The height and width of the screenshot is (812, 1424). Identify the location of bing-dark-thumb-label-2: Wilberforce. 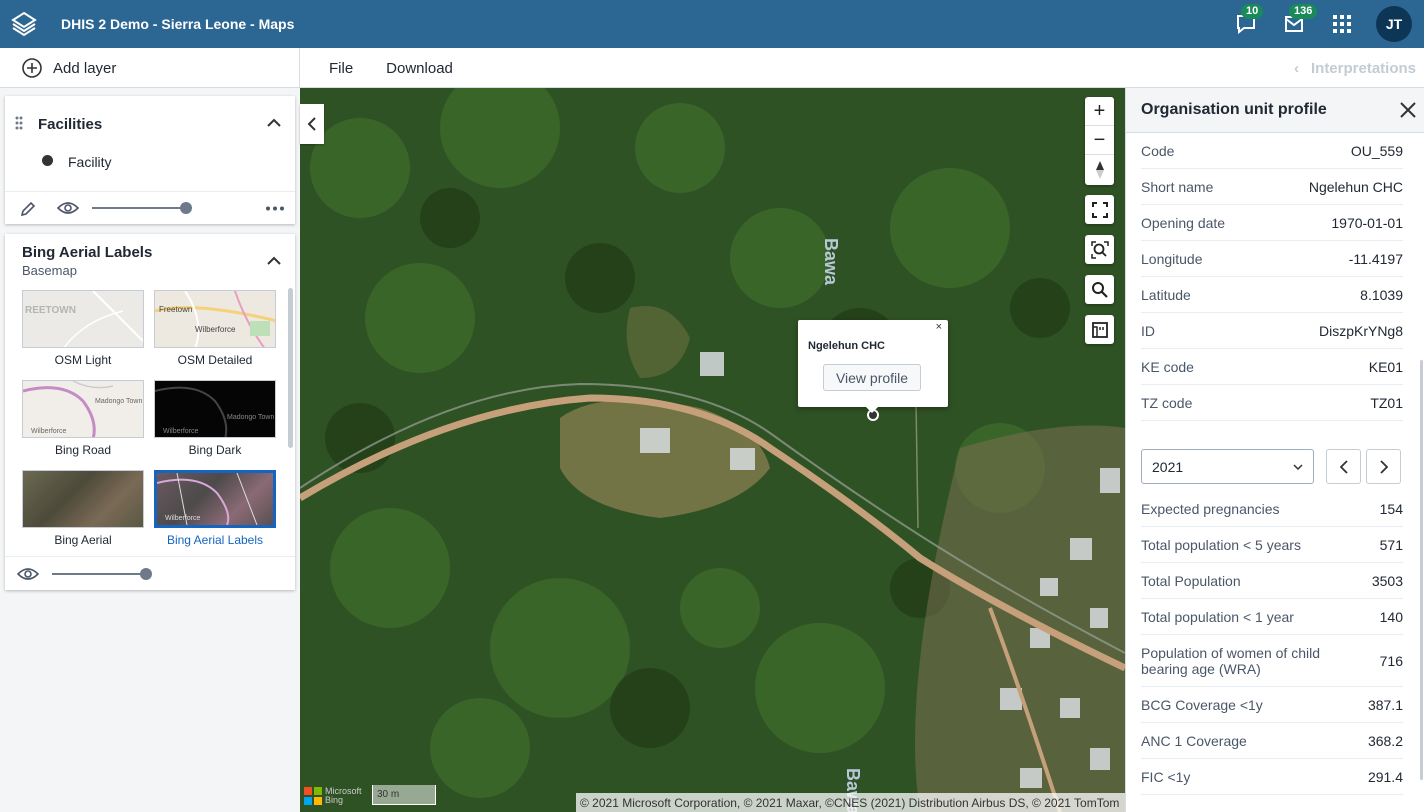
(181, 431).